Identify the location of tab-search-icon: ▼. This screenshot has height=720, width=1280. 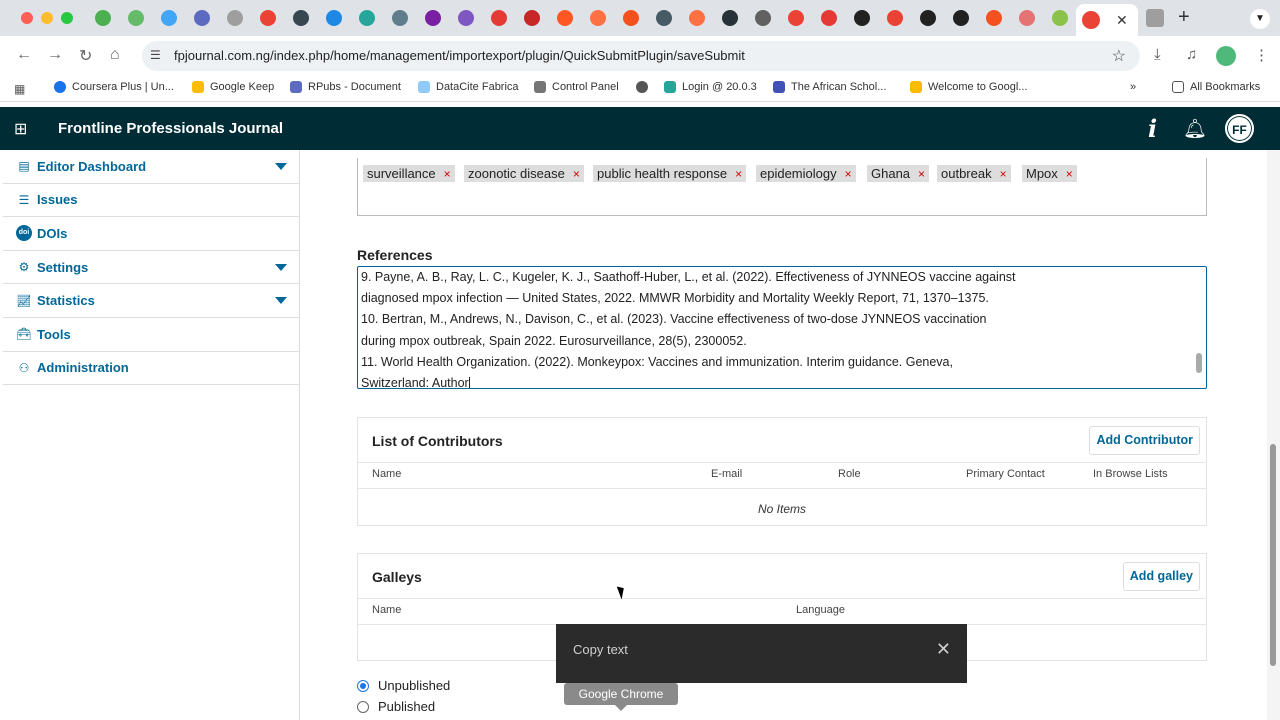
(1260, 19).